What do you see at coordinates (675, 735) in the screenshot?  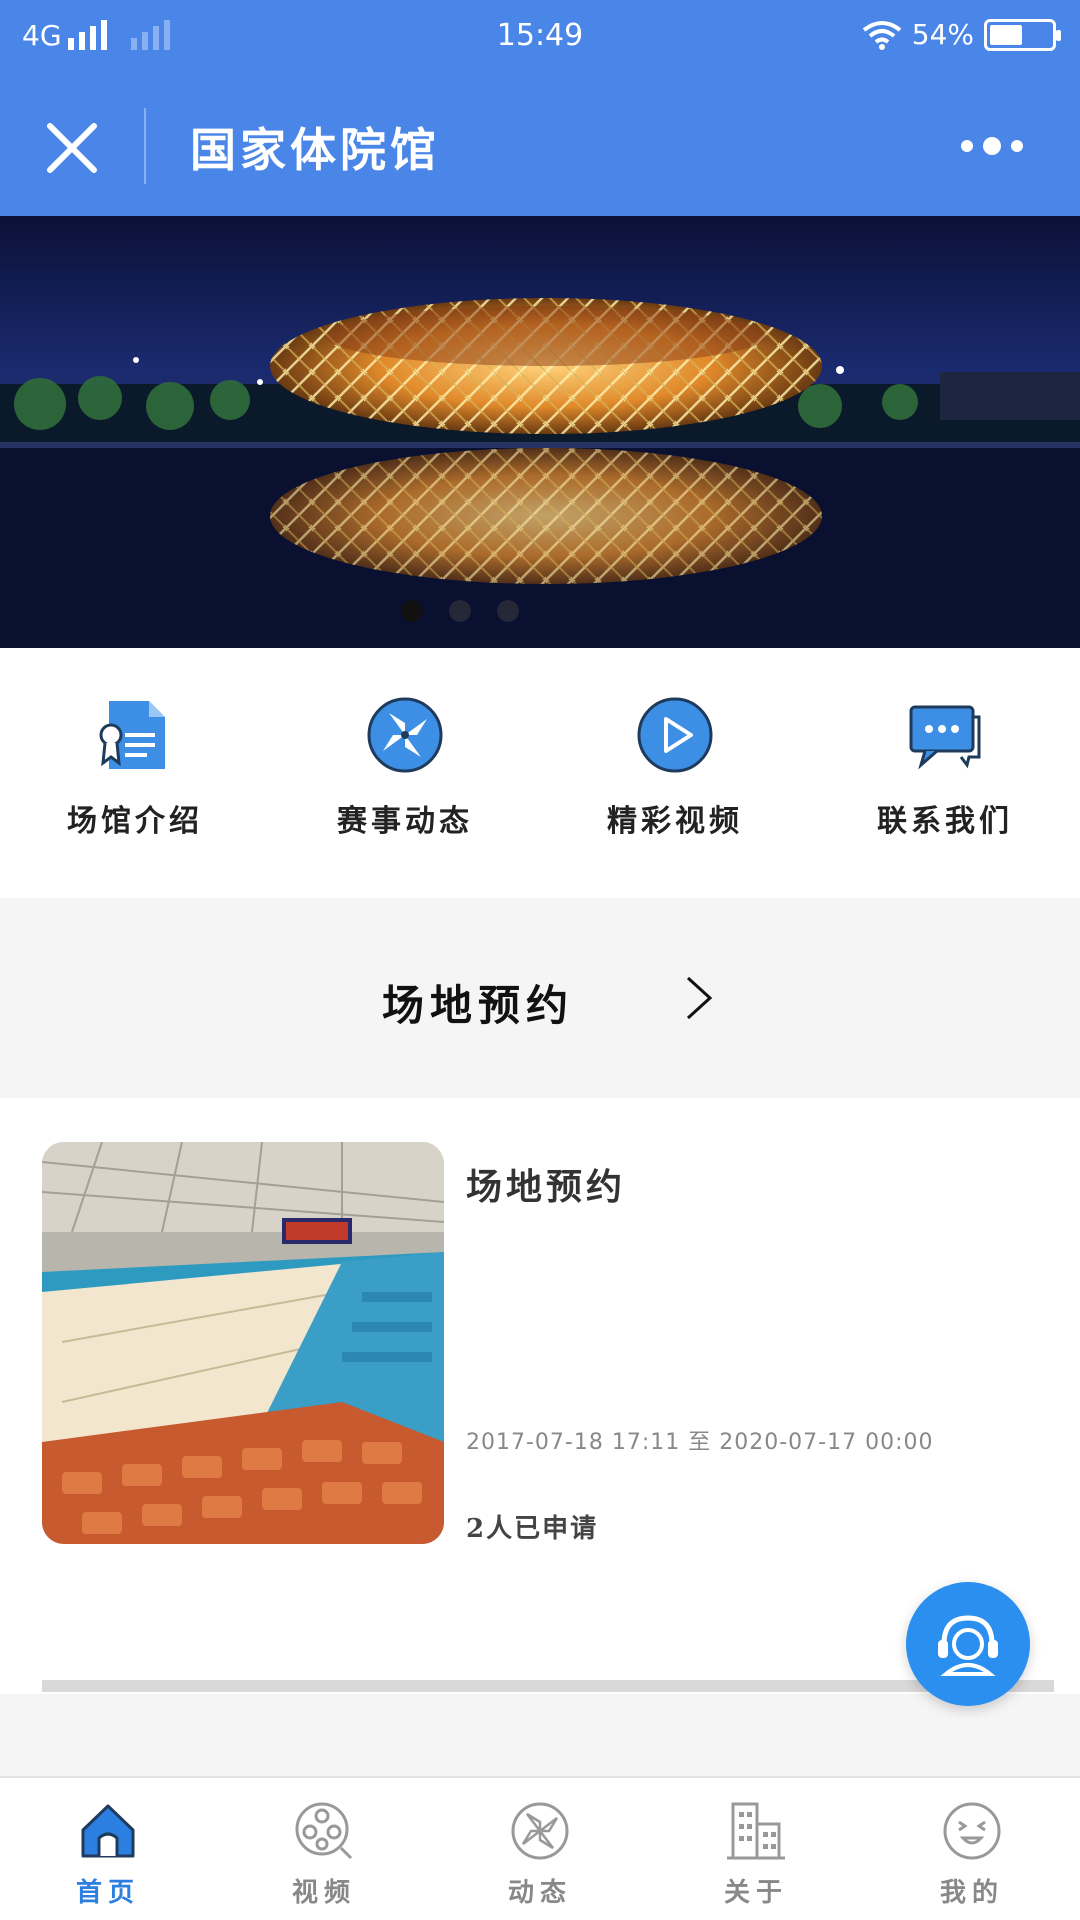 I see `play-icon` at bounding box center [675, 735].